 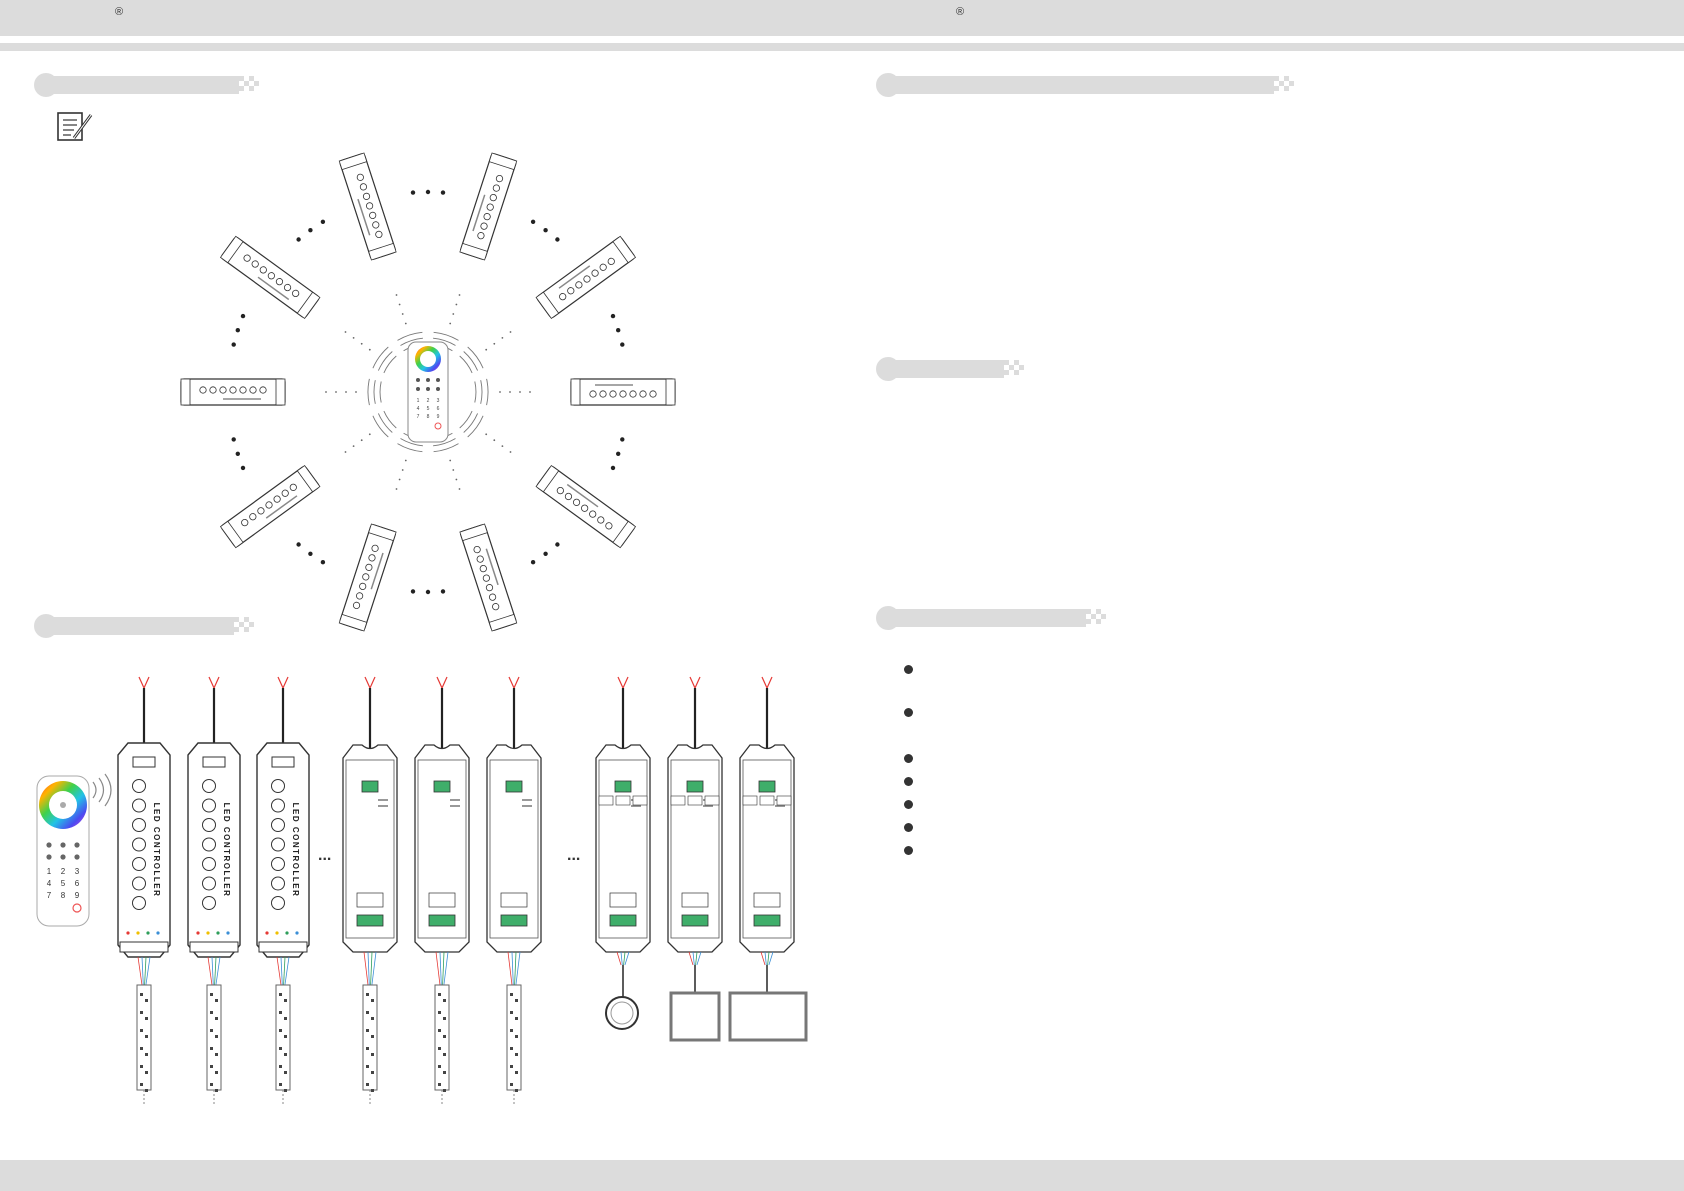 I want to click on led-panel-load-rect, so click(x=768, y=1016).